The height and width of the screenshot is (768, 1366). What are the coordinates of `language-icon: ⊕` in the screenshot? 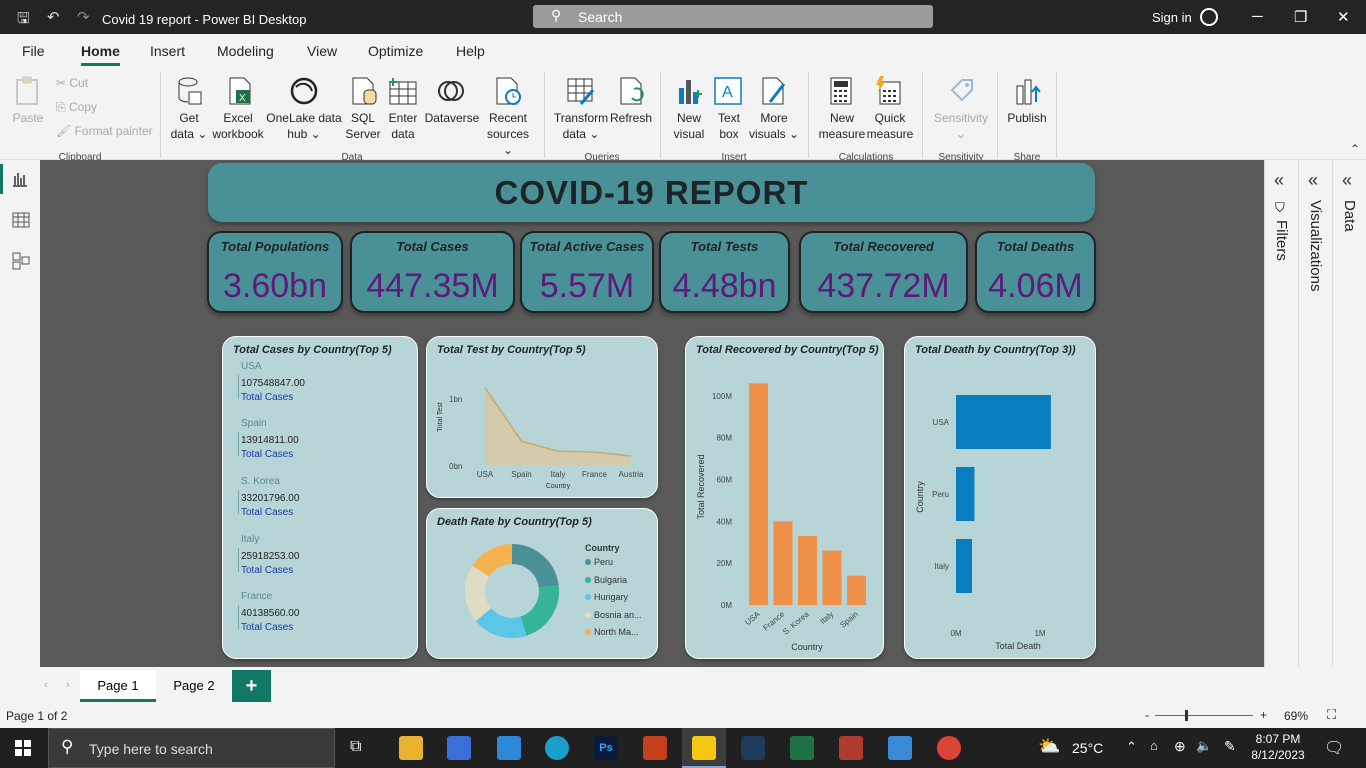 It's located at (1180, 746).